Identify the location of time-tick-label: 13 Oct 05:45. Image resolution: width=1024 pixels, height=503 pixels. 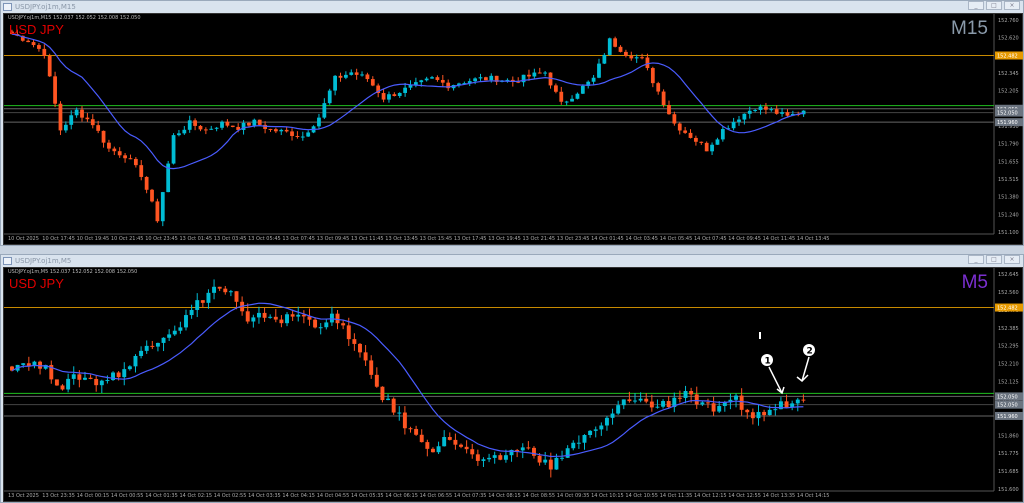
(264, 239).